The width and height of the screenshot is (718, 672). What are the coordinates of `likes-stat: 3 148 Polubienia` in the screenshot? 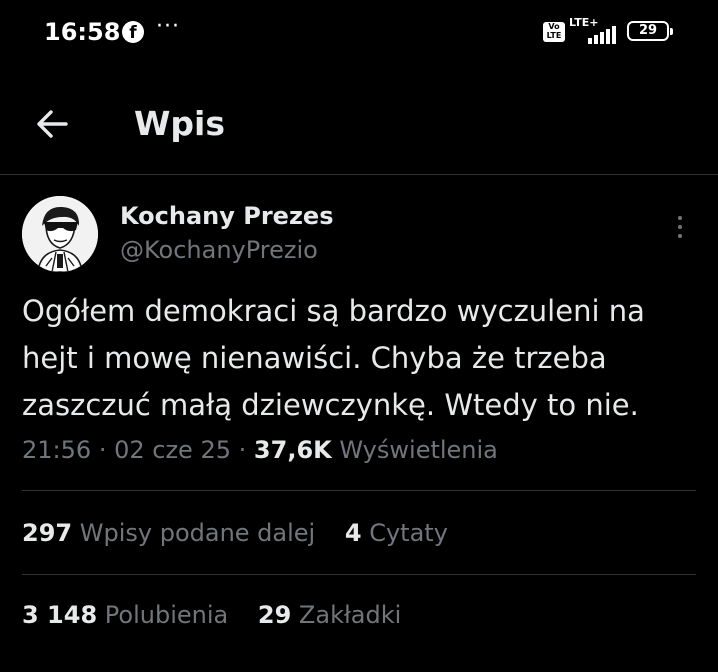 It's located at (125, 615).